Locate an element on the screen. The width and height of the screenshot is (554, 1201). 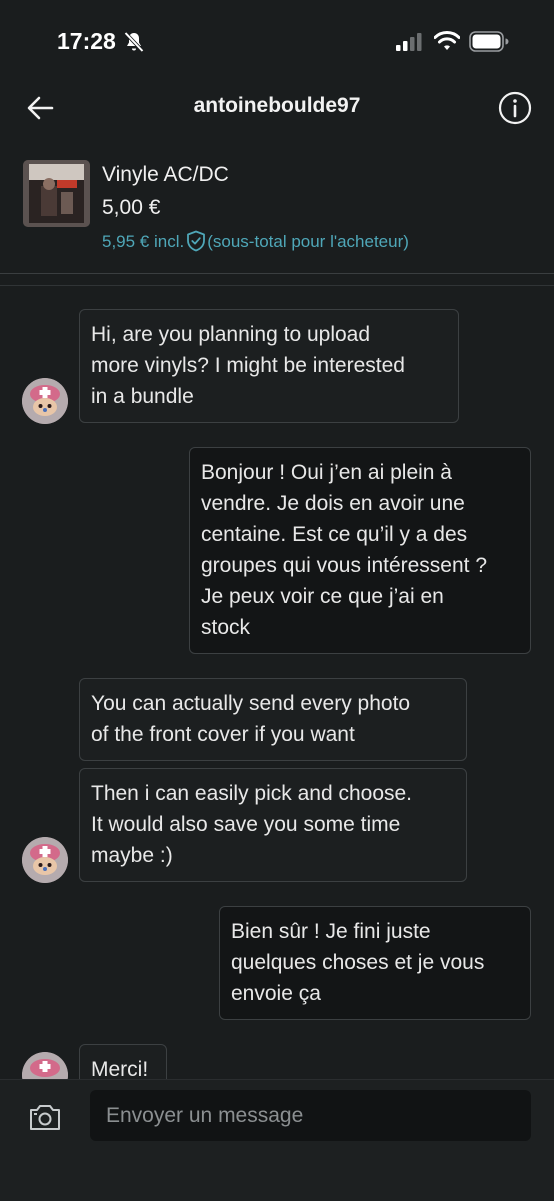
conversation-header: antoineboulde97 is located at coordinates (277, 114).